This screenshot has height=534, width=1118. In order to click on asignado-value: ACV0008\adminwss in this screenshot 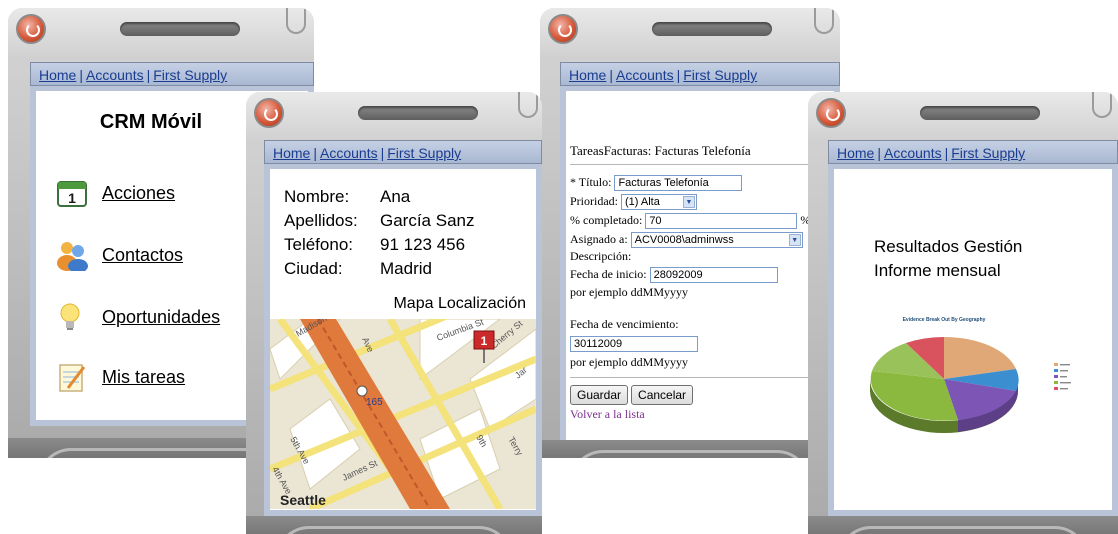, I will do `click(684, 240)`.